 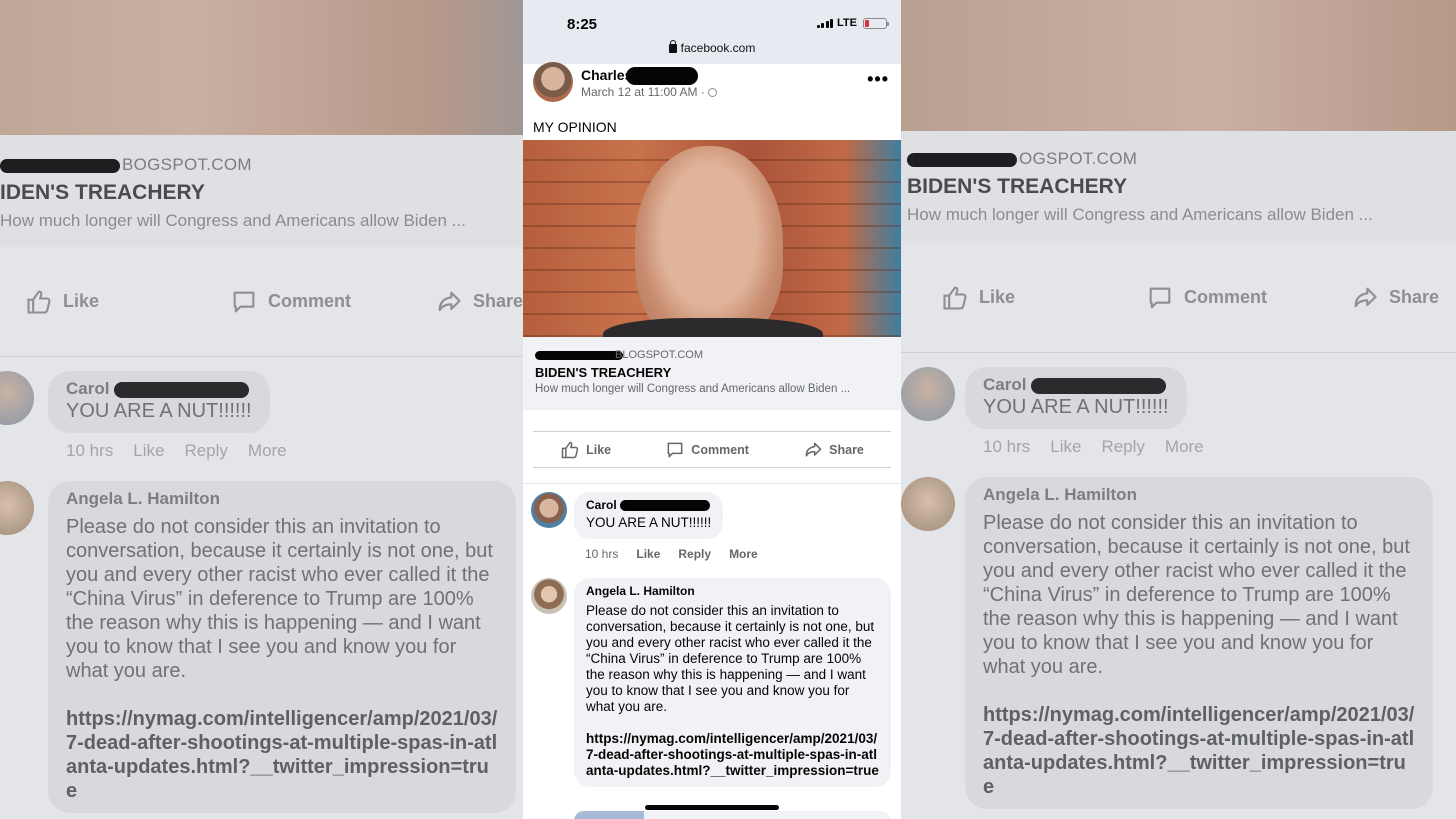 I want to click on status-bar: 8:25 LTE facebook.com, so click(x=712, y=32).